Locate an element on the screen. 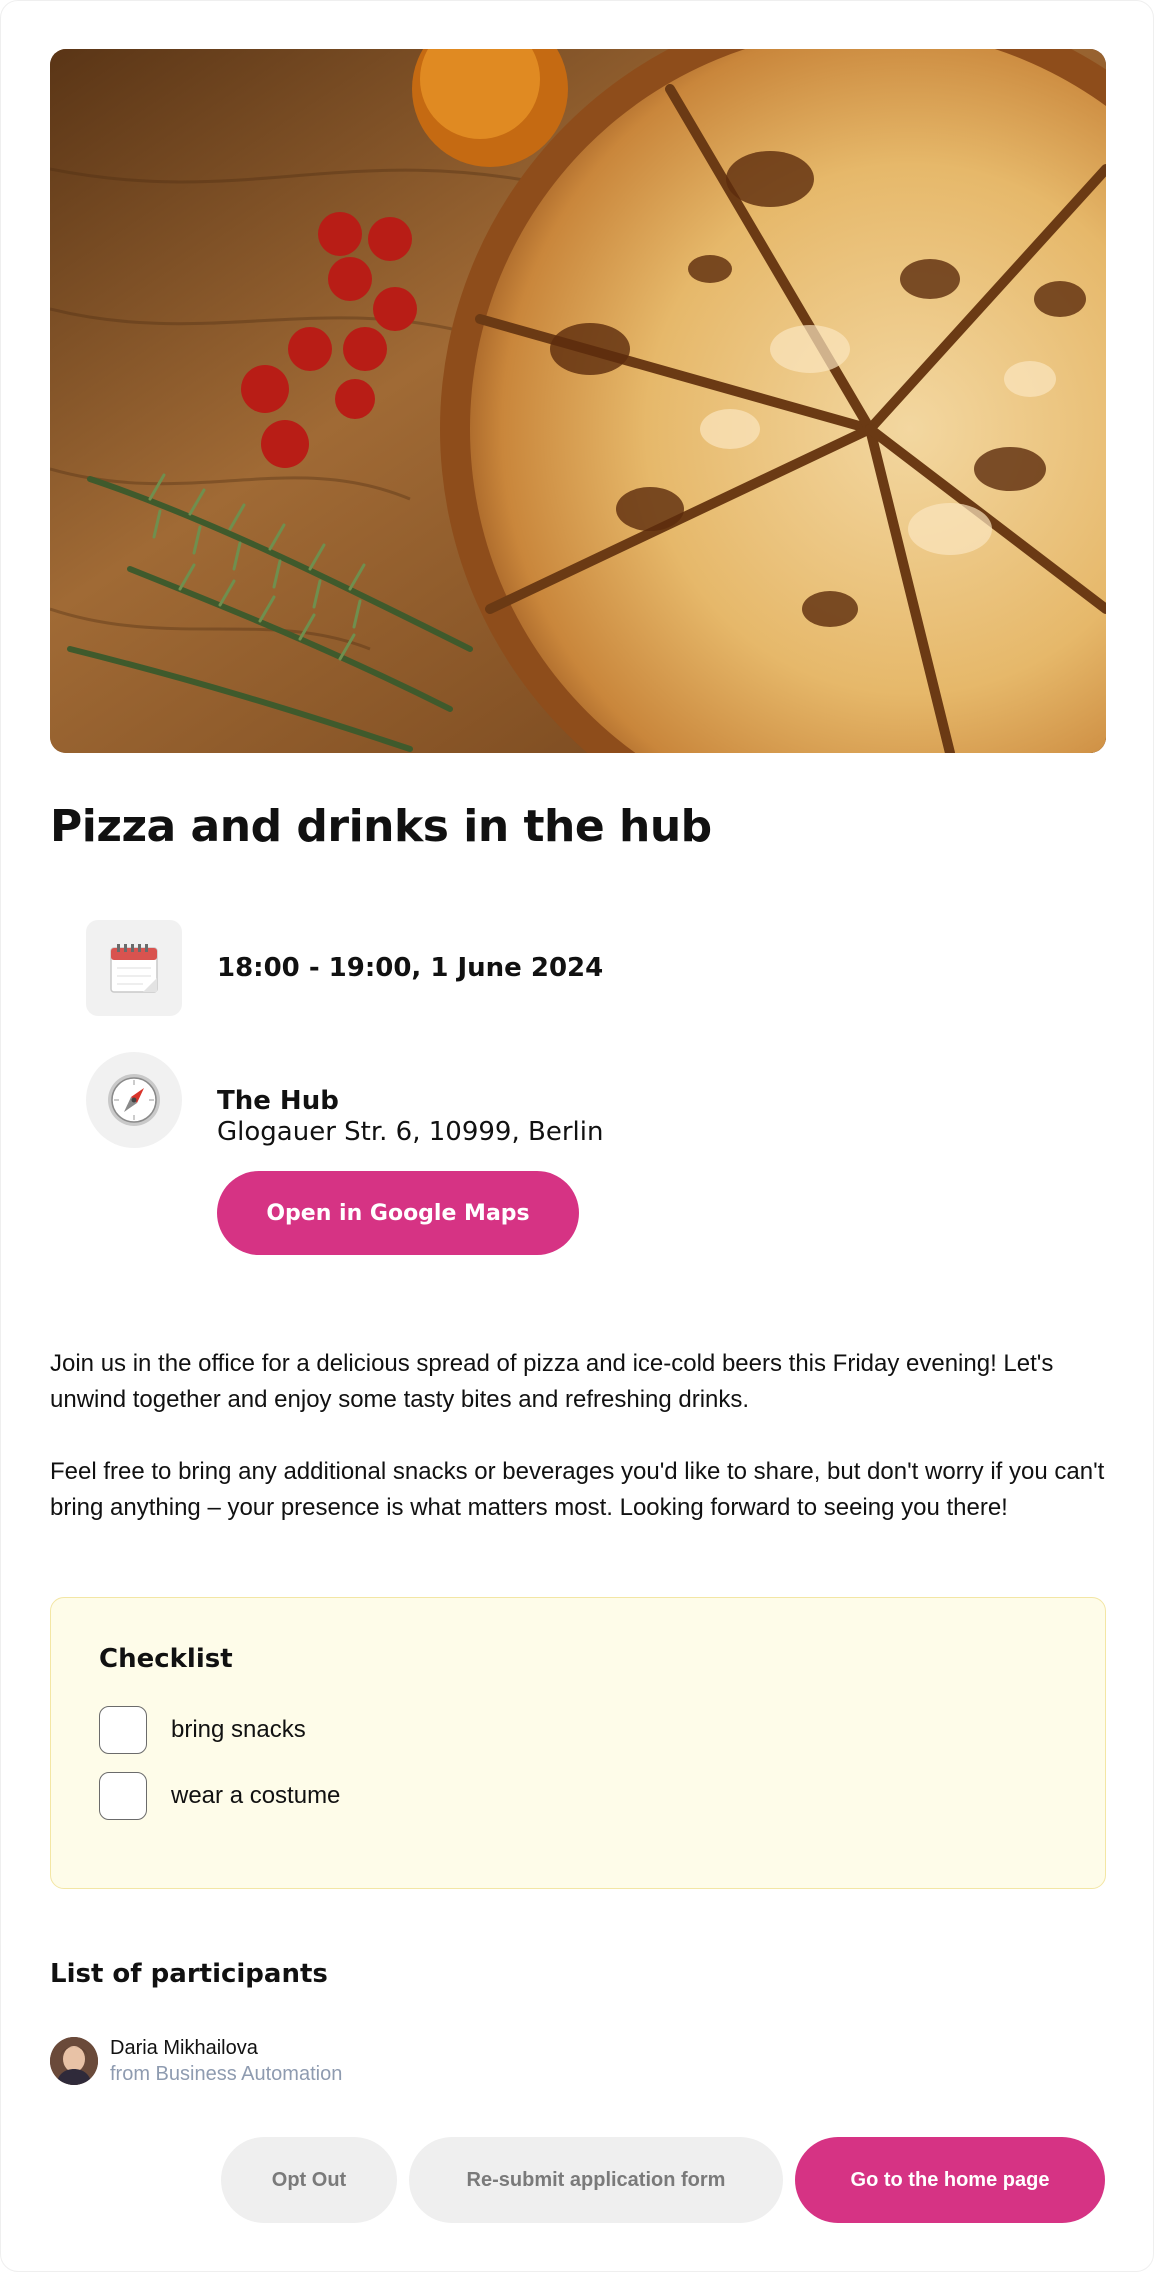  compass-icon is located at coordinates (134, 1100).